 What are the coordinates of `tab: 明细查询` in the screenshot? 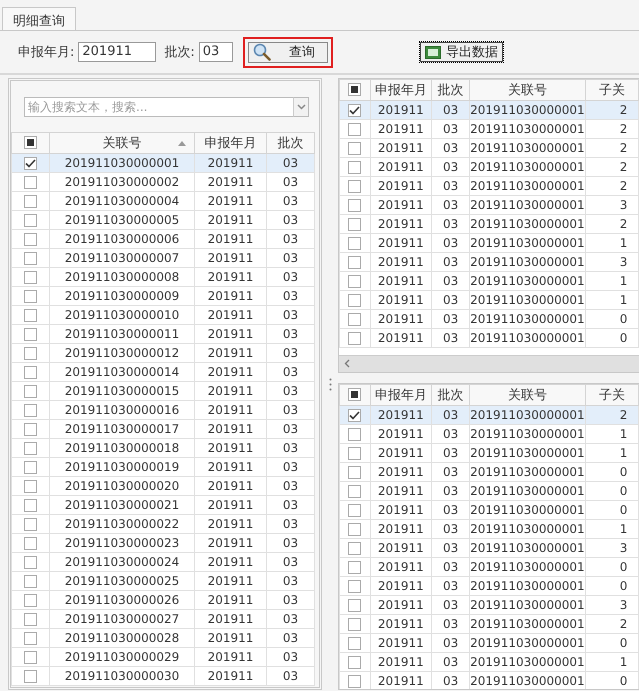 It's located at (39, 18).